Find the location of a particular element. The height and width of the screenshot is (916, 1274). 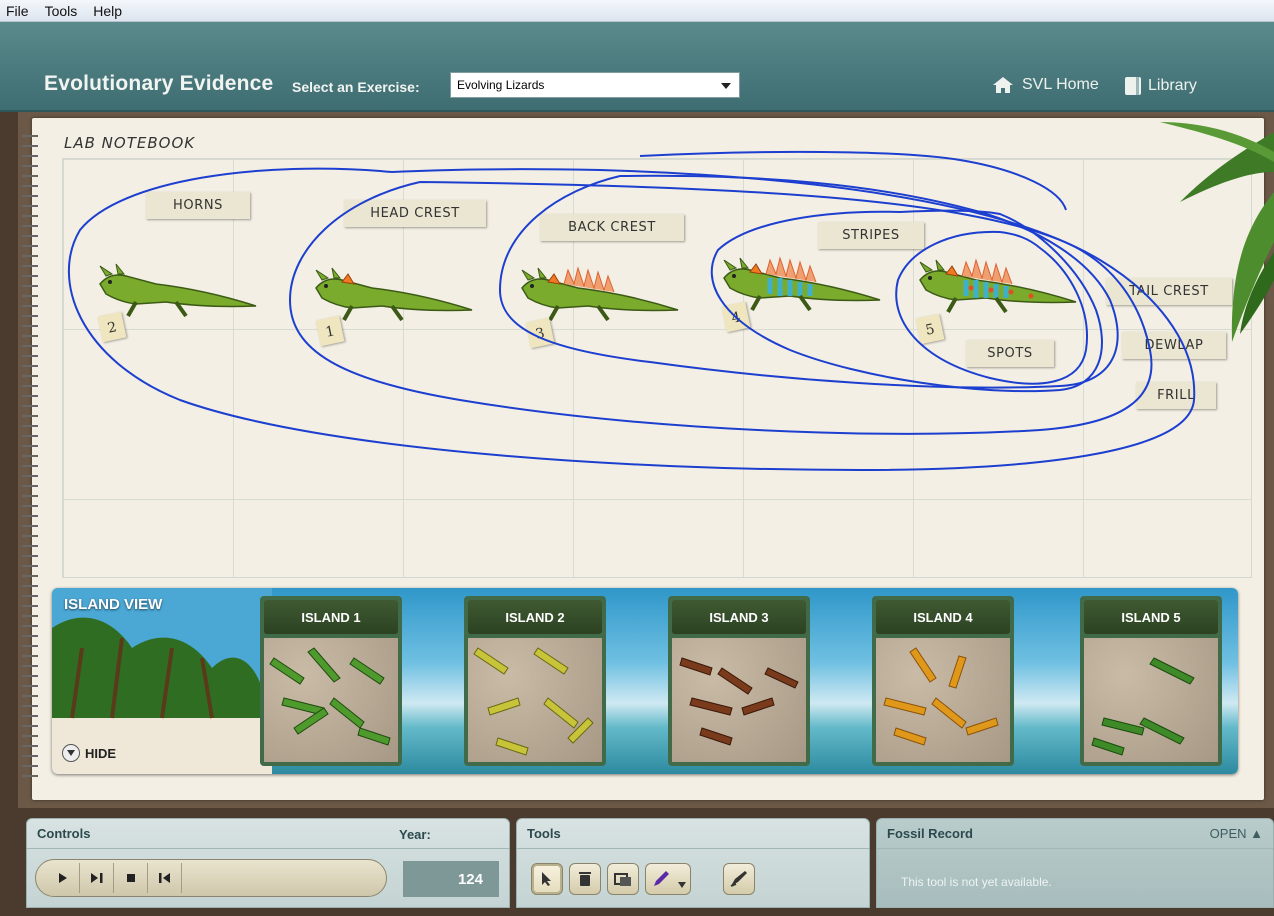

island-card-4: ISLAND 4 is located at coordinates (943, 681).